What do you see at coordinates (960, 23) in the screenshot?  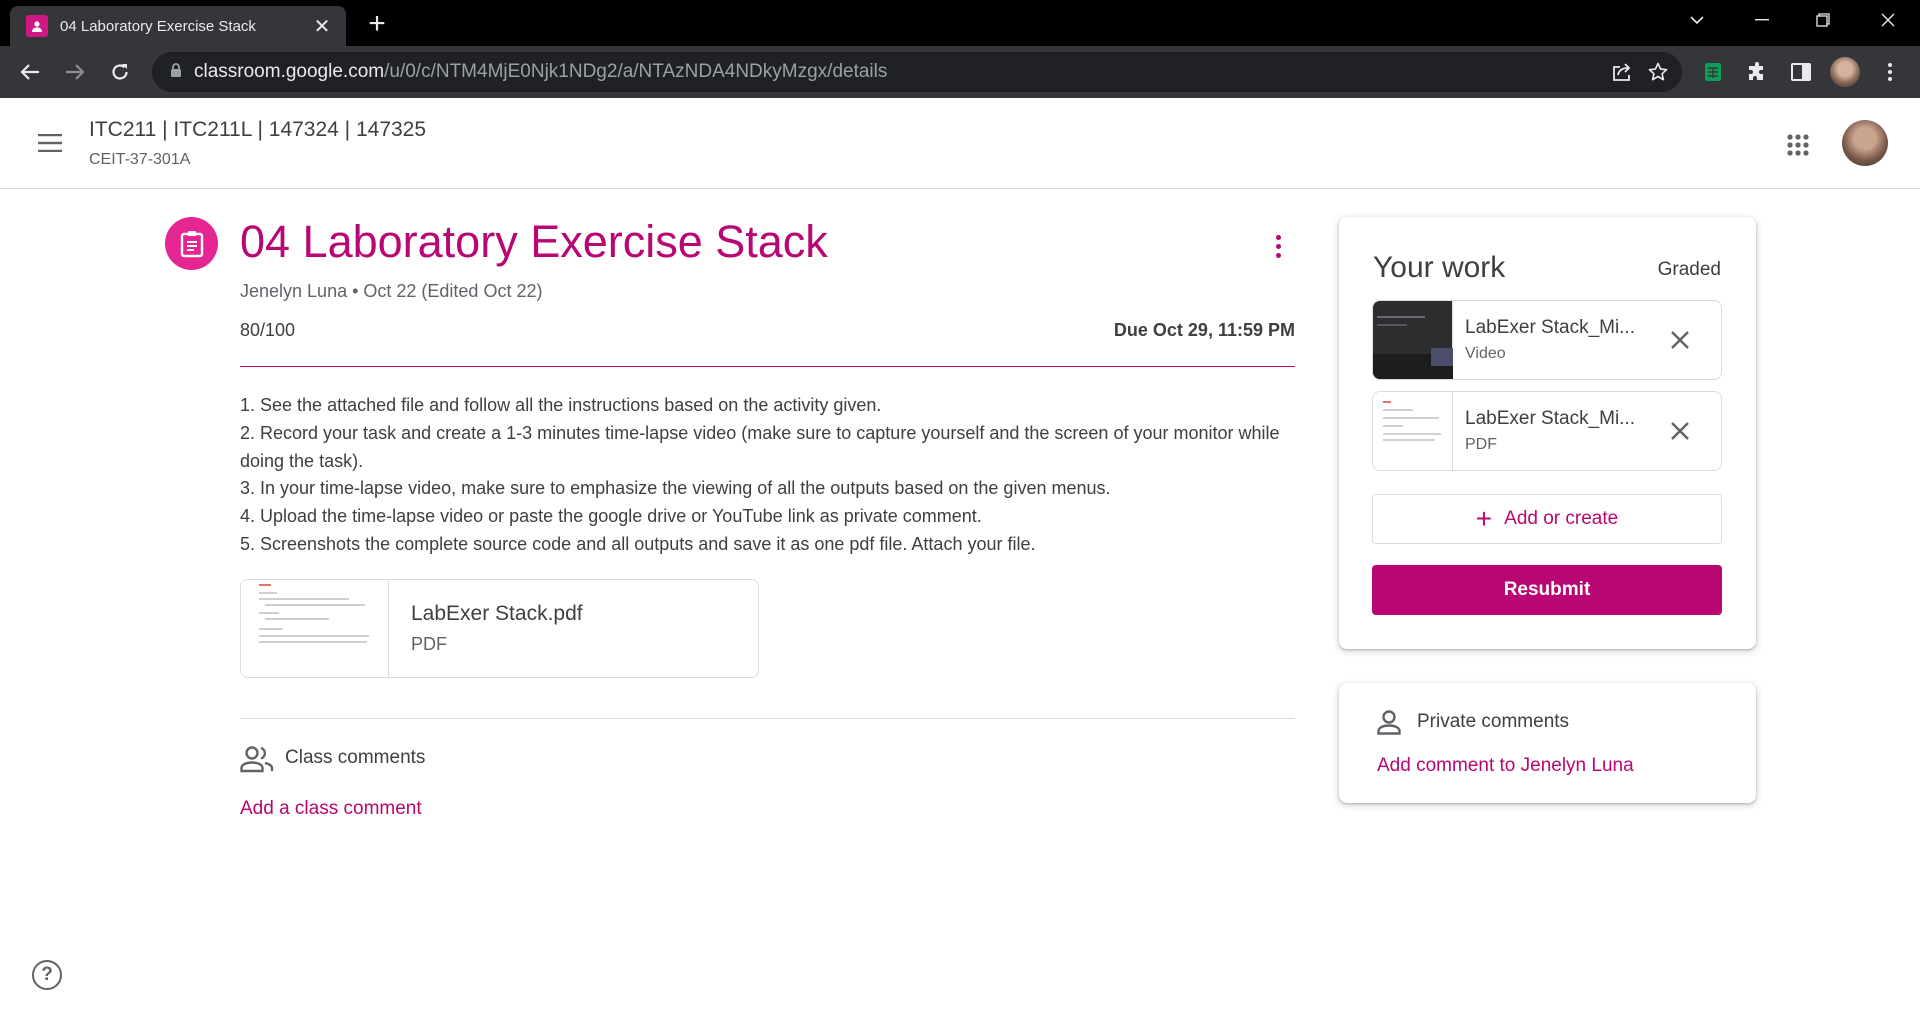 I see `browser-tabstrip: 04 Laboratory Exercise Stack ✕ +` at bounding box center [960, 23].